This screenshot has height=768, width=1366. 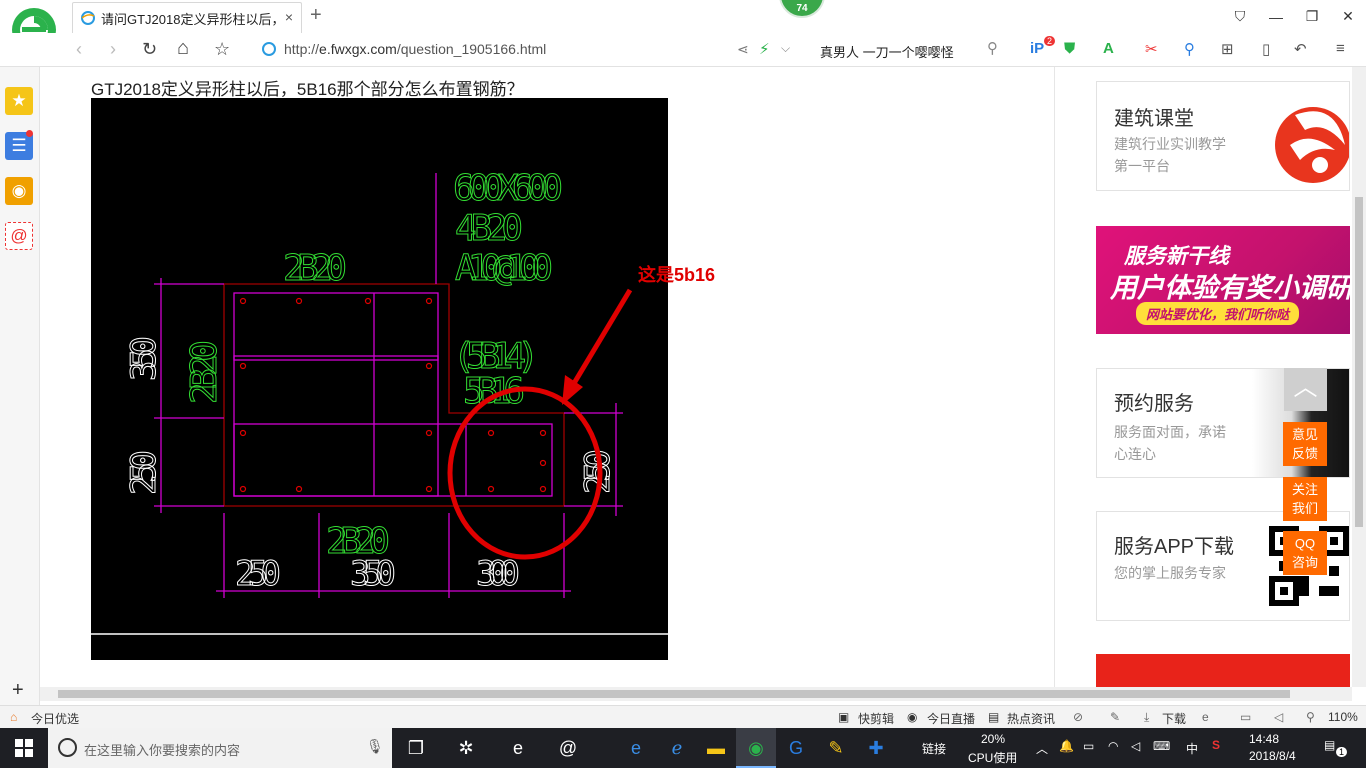 I want to click on zoom-level: 110%, so click(x=1343, y=717).